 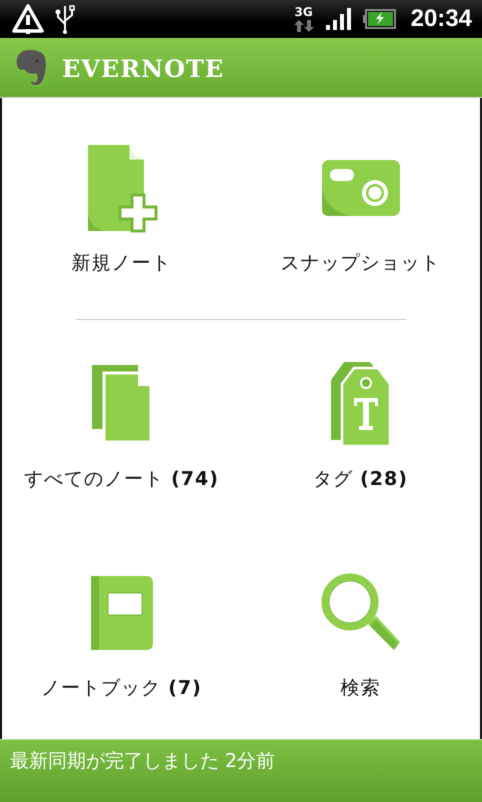 What do you see at coordinates (122, 612) in the screenshot?
I see `notebook-icon` at bounding box center [122, 612].